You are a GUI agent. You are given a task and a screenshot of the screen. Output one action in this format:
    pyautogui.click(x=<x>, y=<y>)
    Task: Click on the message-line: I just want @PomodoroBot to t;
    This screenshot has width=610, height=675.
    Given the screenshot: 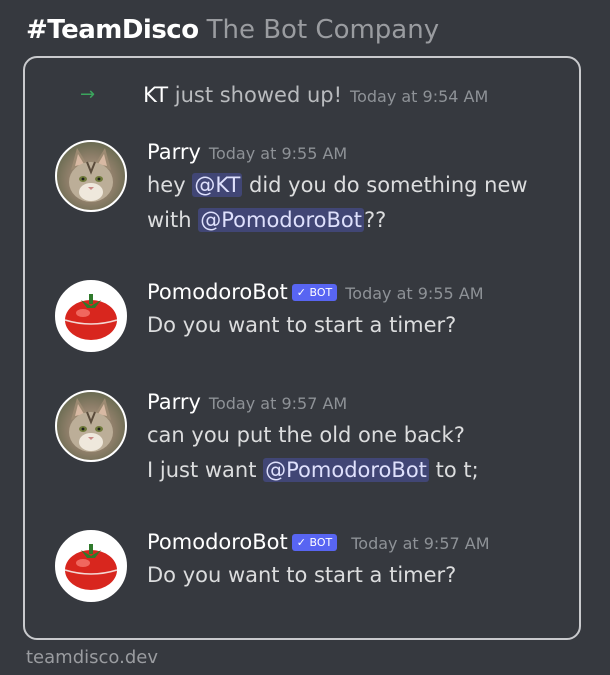 What is the action you would take?
    pyautogui.click(x=313, y=470)
    